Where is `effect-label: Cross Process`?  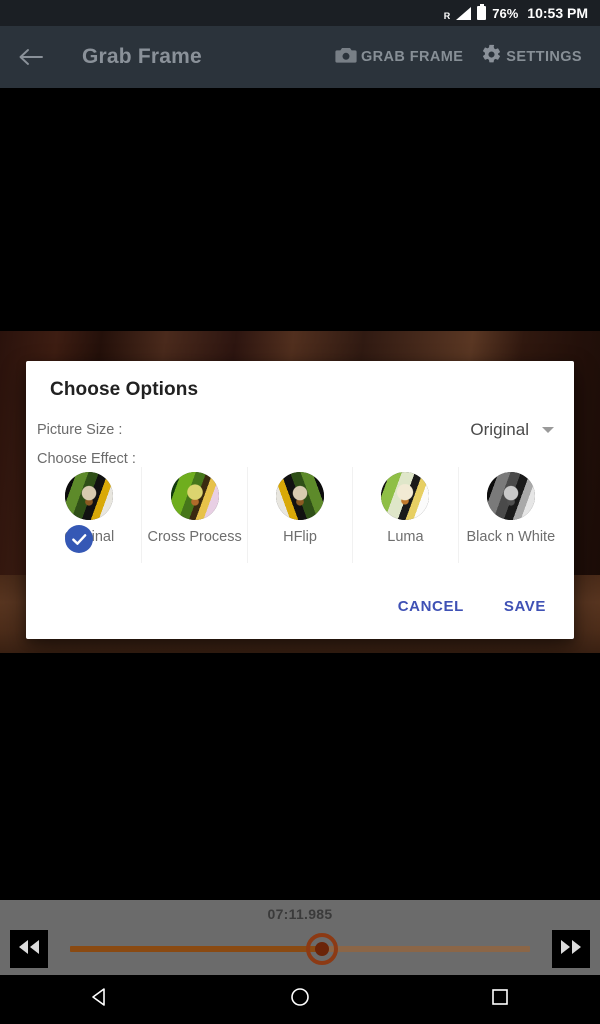 effect-label: Cross Process is located at coordinates (194, 537).